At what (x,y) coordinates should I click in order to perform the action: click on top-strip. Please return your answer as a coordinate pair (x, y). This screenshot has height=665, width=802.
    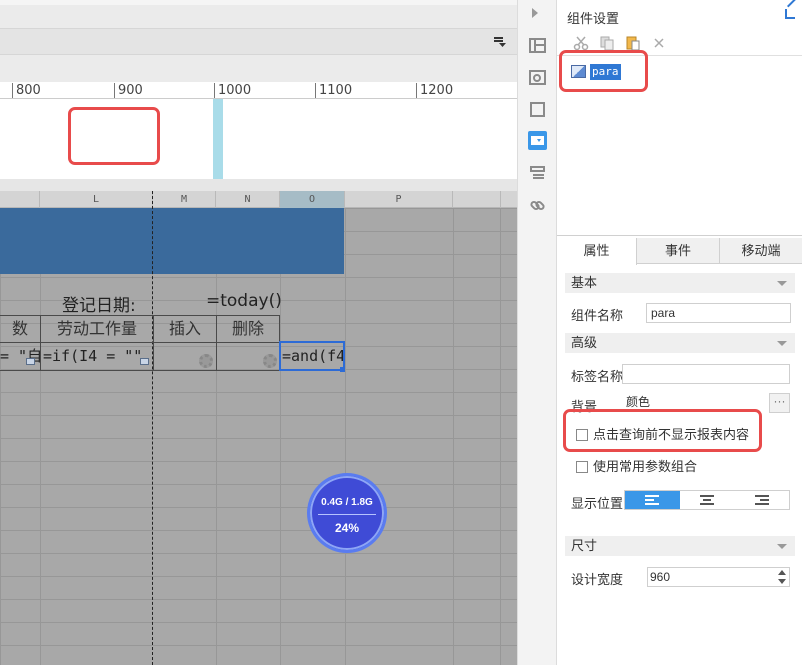
    Looking at the image, I should click on (258, 2).